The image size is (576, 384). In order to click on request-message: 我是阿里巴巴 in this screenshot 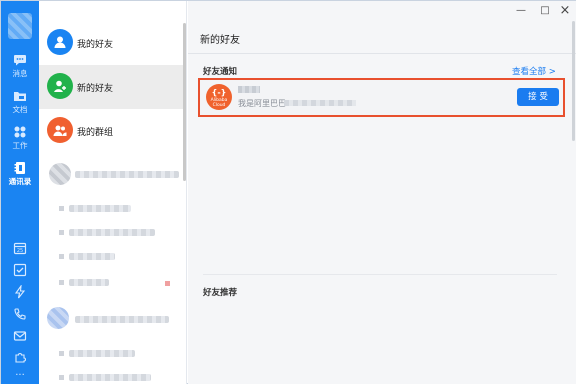, I will do `click(262, 103)`.